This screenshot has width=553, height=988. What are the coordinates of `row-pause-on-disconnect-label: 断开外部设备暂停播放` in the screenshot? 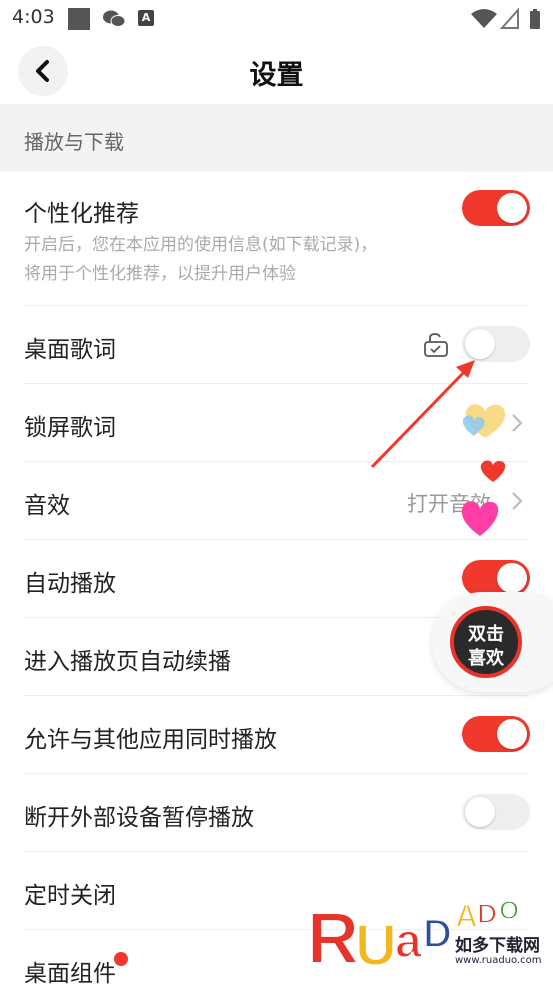 It's located at (139, 818).